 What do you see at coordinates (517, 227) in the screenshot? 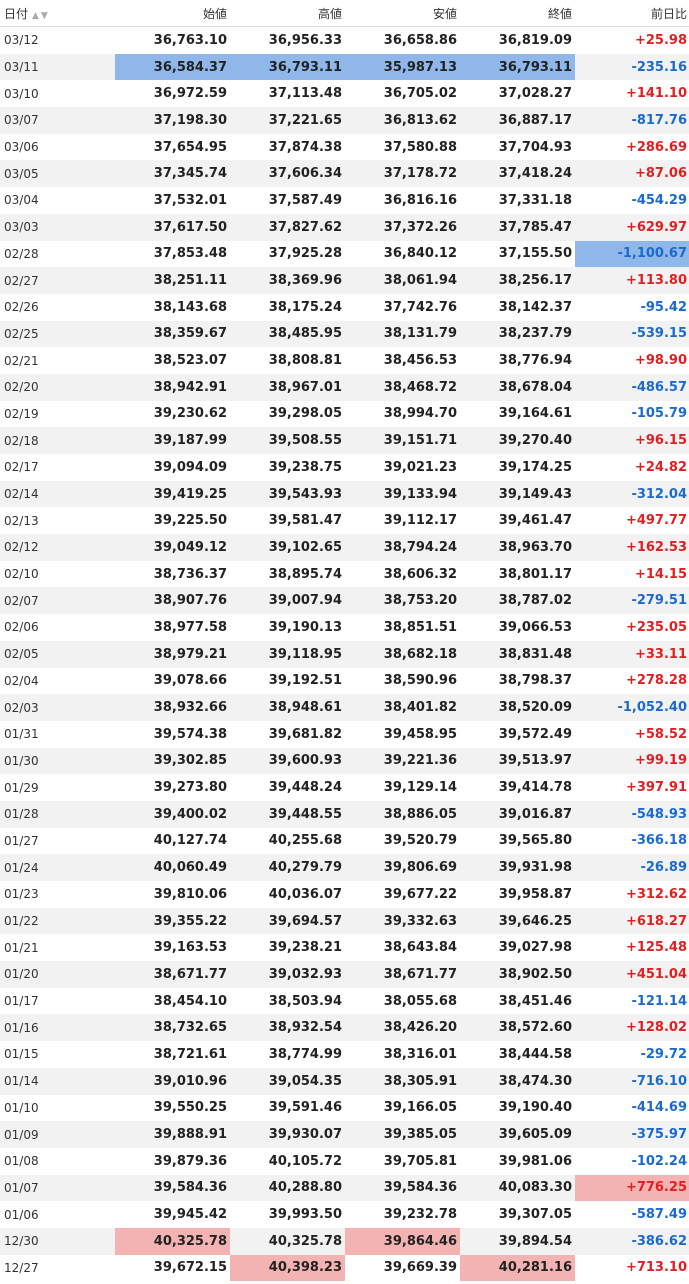
I see `cell-close: 37,785.47` at bounding box center [517, 227].